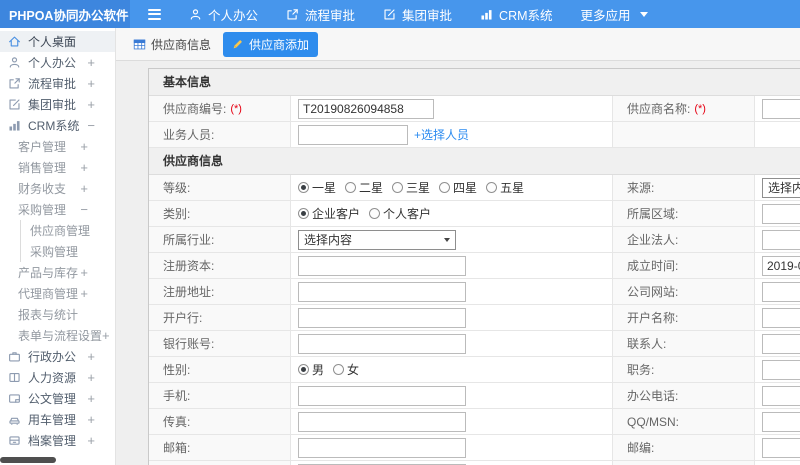 The height and width of the screenshot is (465, 800). Describe the element at coordinates (57, 125) in the screenshot. I see `sidebar-item-4: CRM系统 −` at that location.